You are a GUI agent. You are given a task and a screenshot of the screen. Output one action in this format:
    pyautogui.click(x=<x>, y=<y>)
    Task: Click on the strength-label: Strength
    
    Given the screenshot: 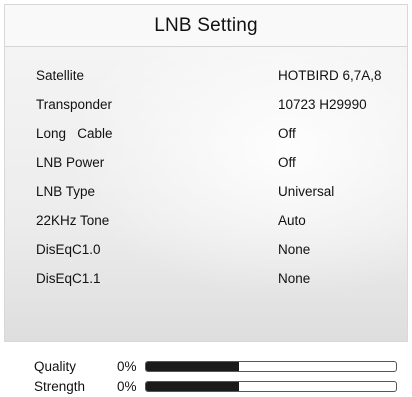 What is the action you would take?
    pyautogui.click(x=60, y=386)
    